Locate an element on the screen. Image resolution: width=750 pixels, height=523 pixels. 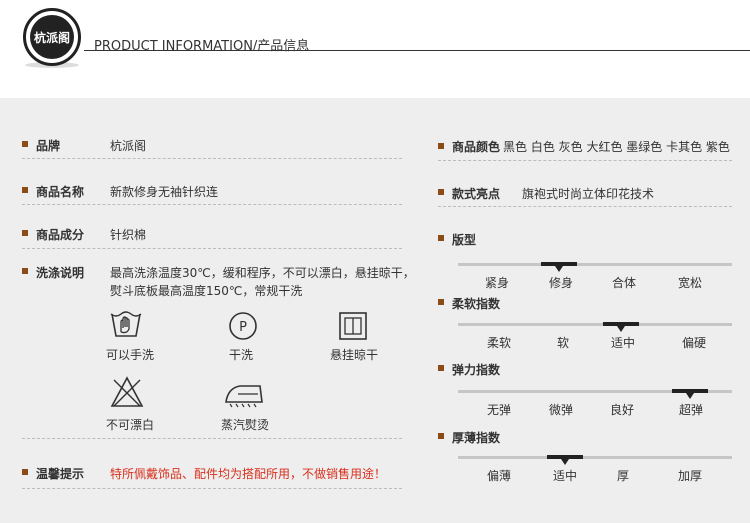
fit-scale-bar is located at coordinates (595, 264).